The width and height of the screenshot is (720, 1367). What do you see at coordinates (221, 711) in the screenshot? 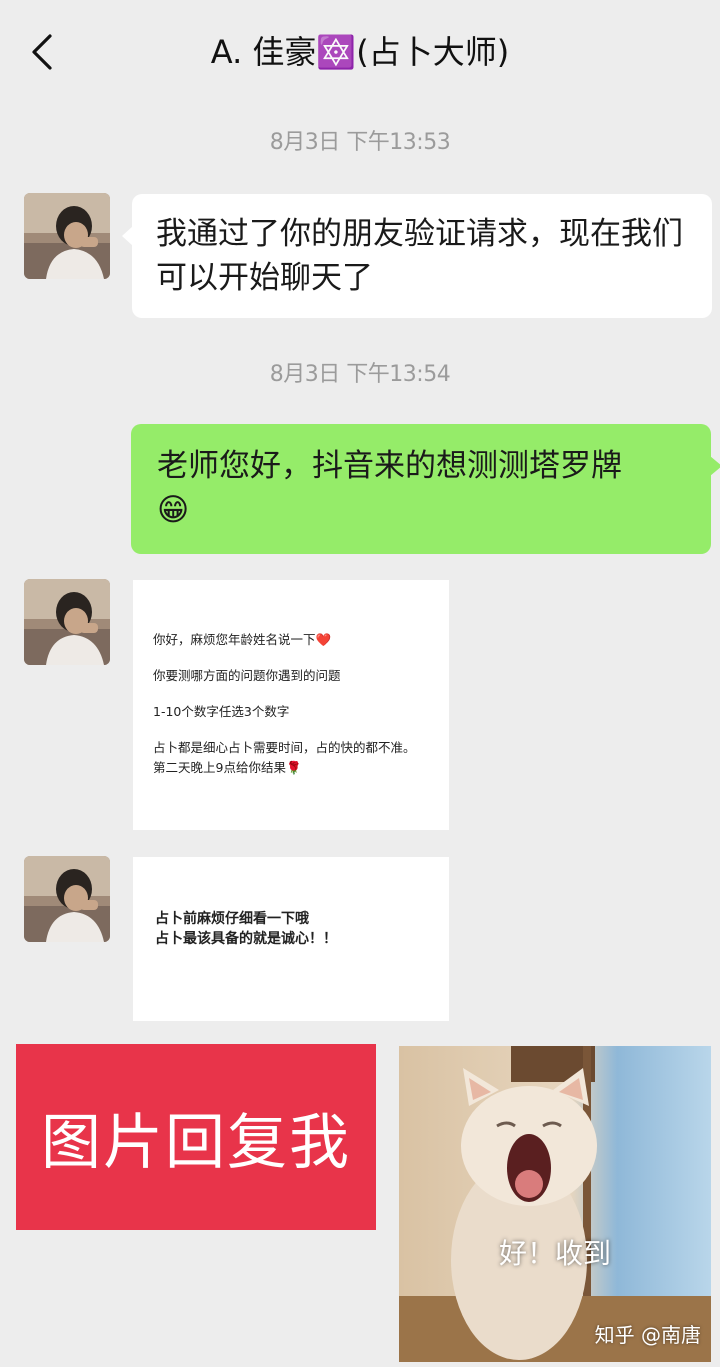
I see `image-text-line: 1-10个数字任选3个数字` at bounding box center [221, 711].